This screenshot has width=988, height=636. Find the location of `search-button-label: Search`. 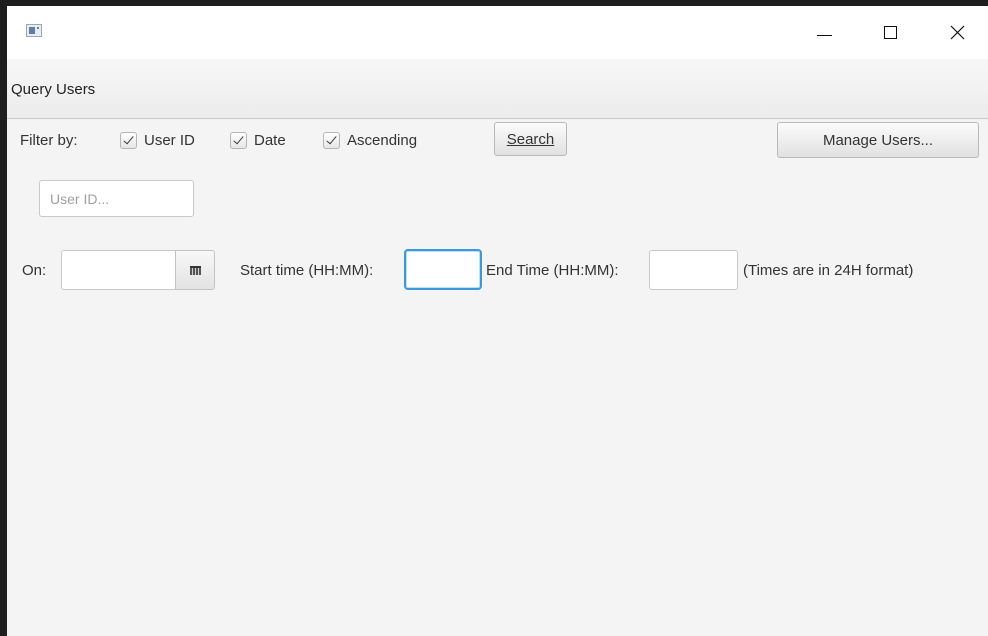

search-button-label: Search is located at coordinates (530, 139).